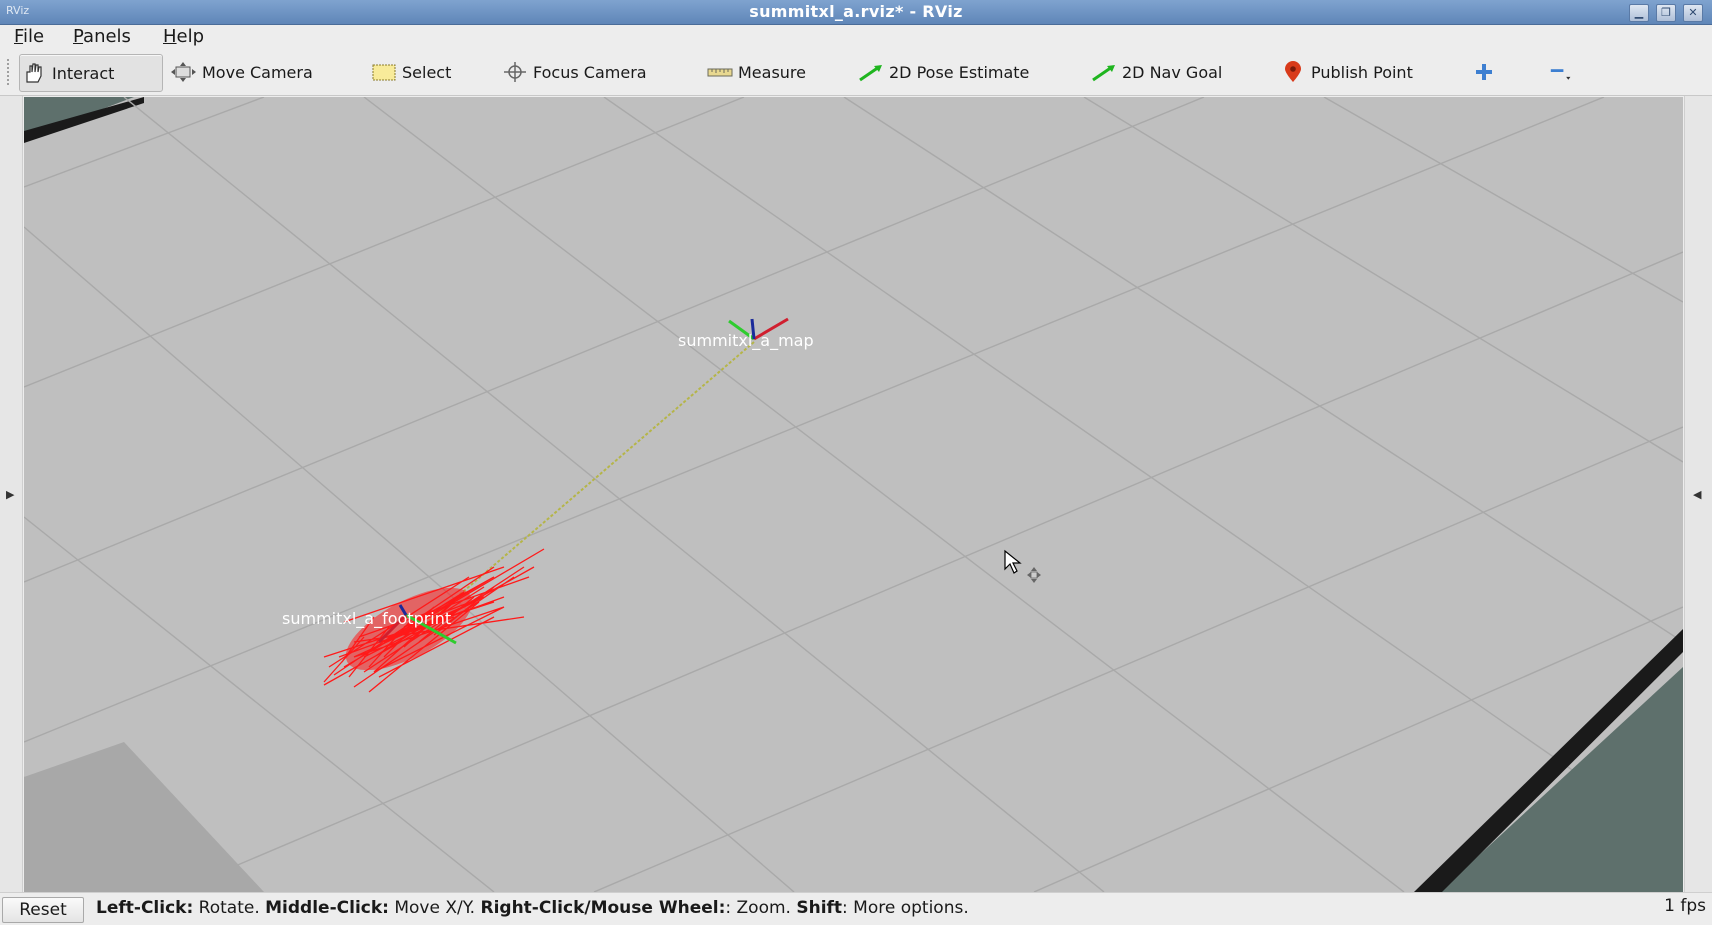  I want to click on window-title: summitxl_a.rviz* - RViz, so click(856, 11).